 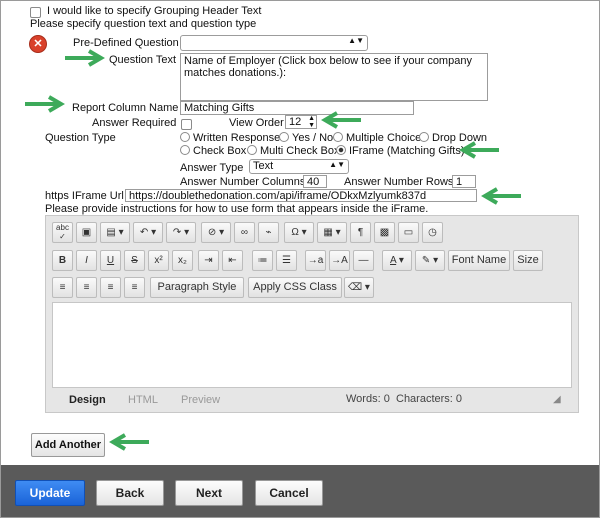 What do you see at coordinates (432, 232) in the screenshot?
I see `time-icon: ◷` at bounding box center [432, 232].